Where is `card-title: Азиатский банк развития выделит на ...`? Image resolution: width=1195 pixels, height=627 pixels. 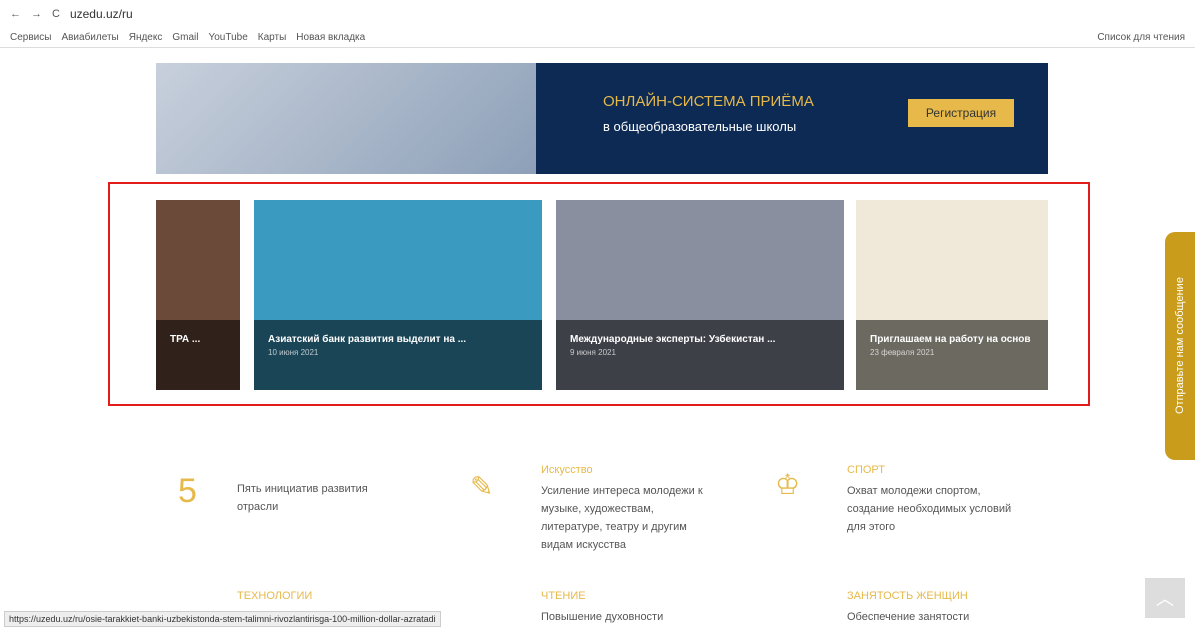
card-title: Азиатский банк развития выделит на ... is located at coordinates (367, 339).